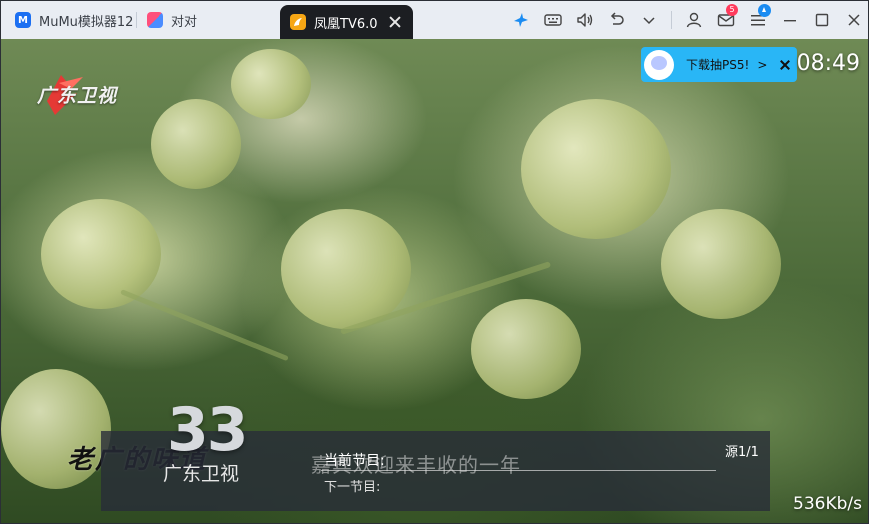  What do you see at coordinates (201, 474) in the screenshot?
I see `channel-name: 广东卫视` at bounding box center [201, 474].